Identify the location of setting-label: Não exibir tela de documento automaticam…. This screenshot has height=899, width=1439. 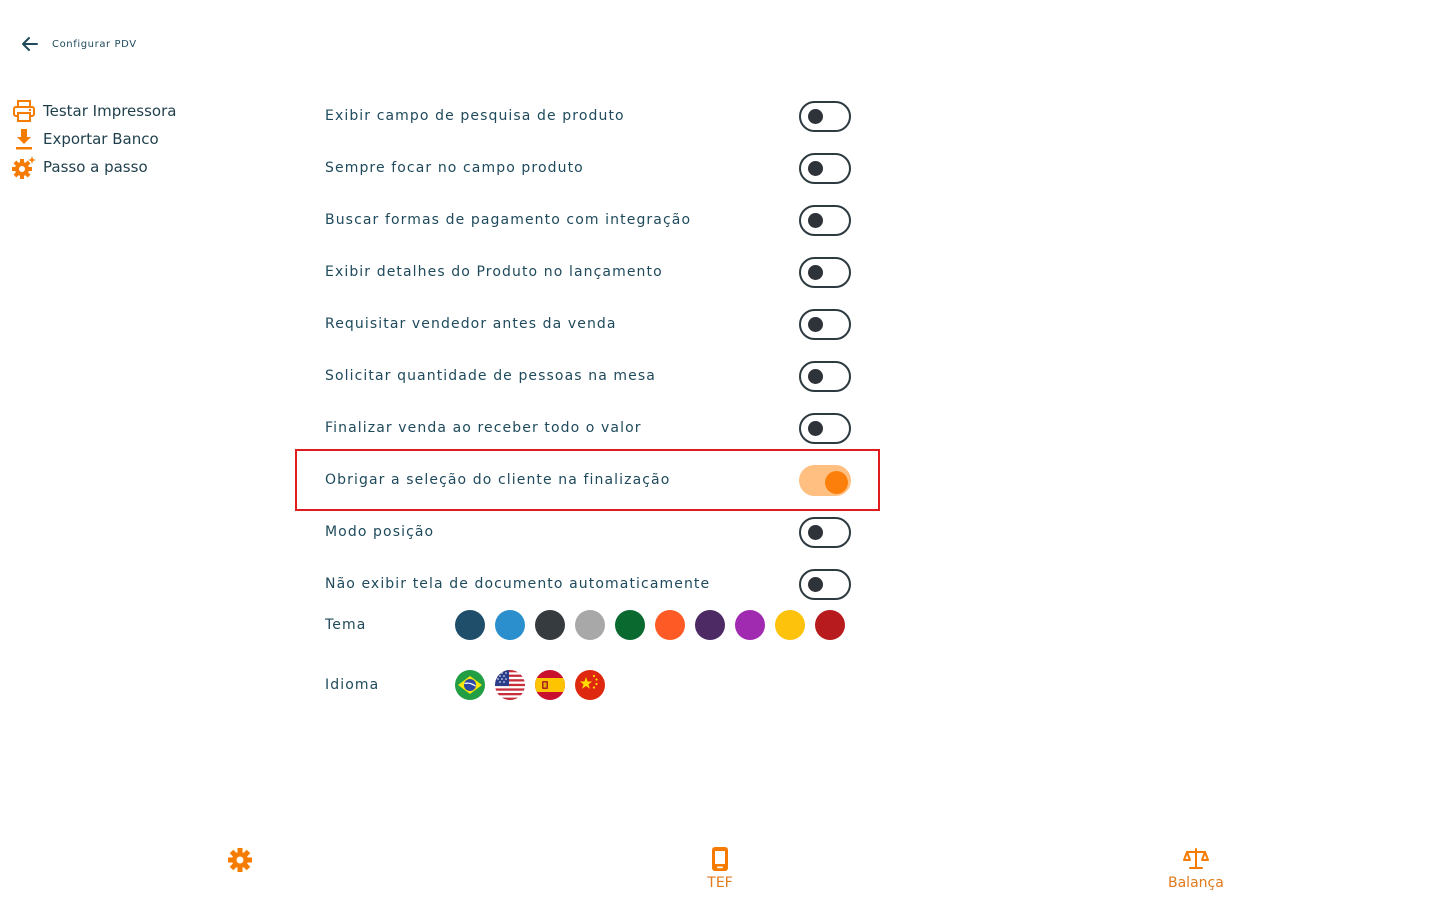
(518, 584).